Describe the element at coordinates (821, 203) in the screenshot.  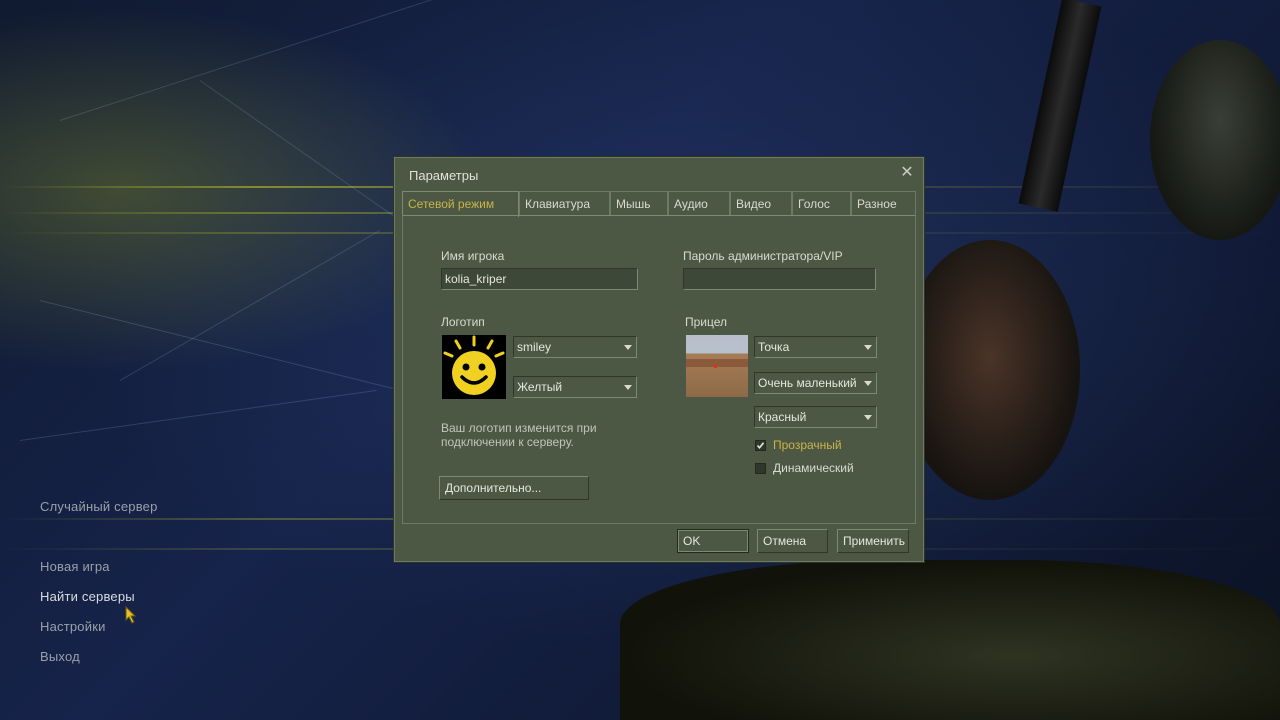
I see `tab-voice: Голос` at that location.